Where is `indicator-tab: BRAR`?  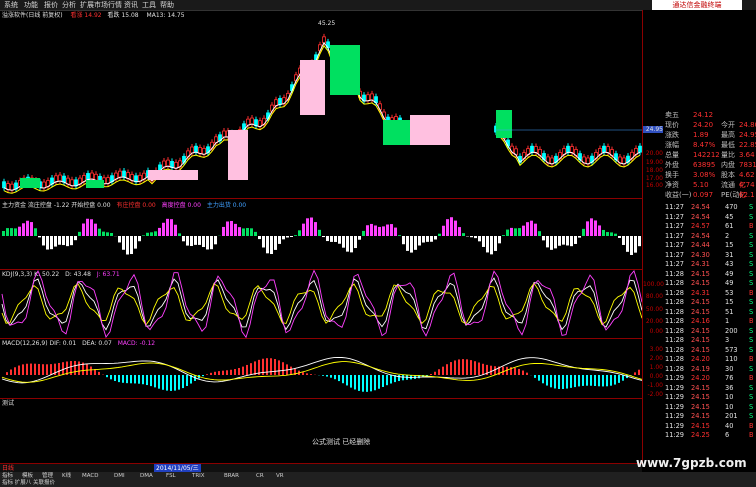 indicator-tab: BRAR is located at coordinates (231, 476).